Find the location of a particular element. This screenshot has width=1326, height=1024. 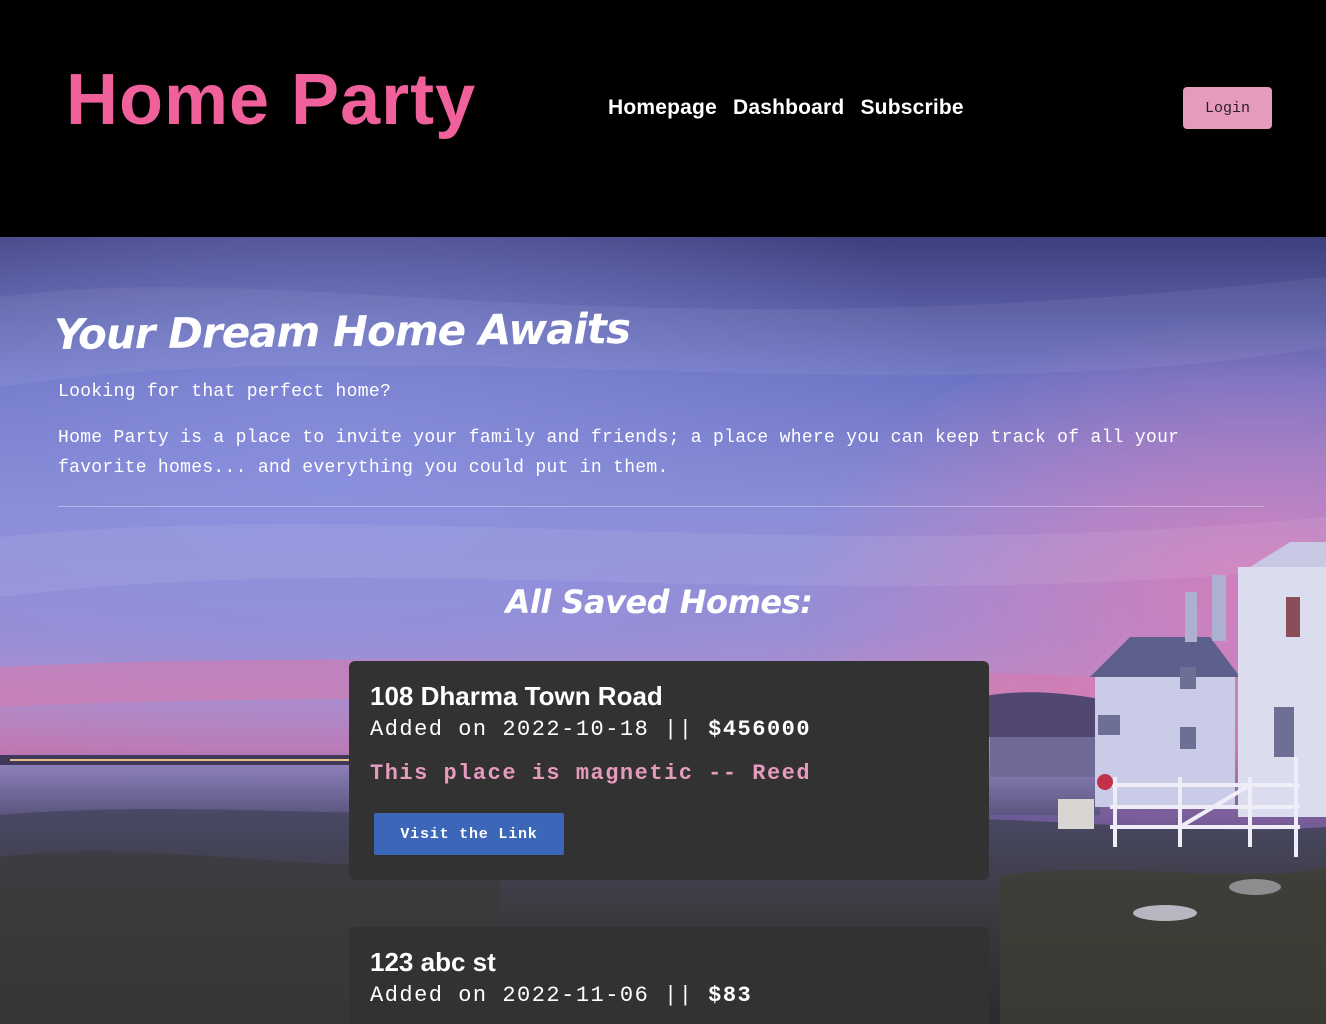

home-meta: Added on 2022-10-18 || $456000 is located at coordinates (590, 729).